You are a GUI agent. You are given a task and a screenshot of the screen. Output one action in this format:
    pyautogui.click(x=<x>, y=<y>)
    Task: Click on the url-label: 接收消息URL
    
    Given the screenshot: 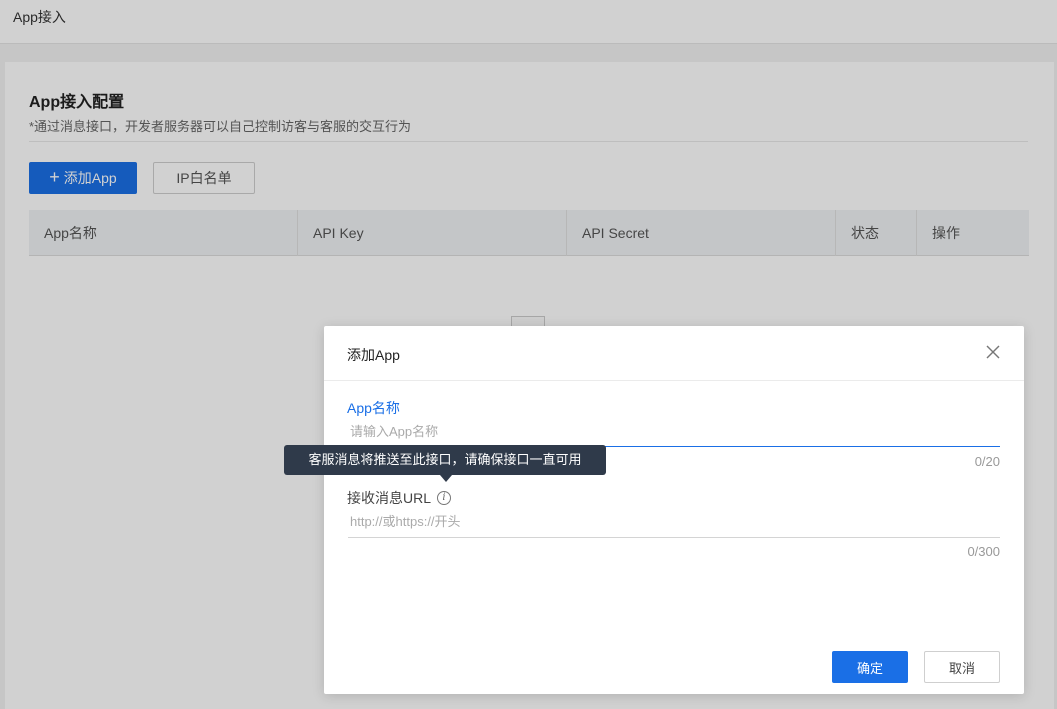 What is the action you would take?
    pyautogui.click(x=389, y=498)
    